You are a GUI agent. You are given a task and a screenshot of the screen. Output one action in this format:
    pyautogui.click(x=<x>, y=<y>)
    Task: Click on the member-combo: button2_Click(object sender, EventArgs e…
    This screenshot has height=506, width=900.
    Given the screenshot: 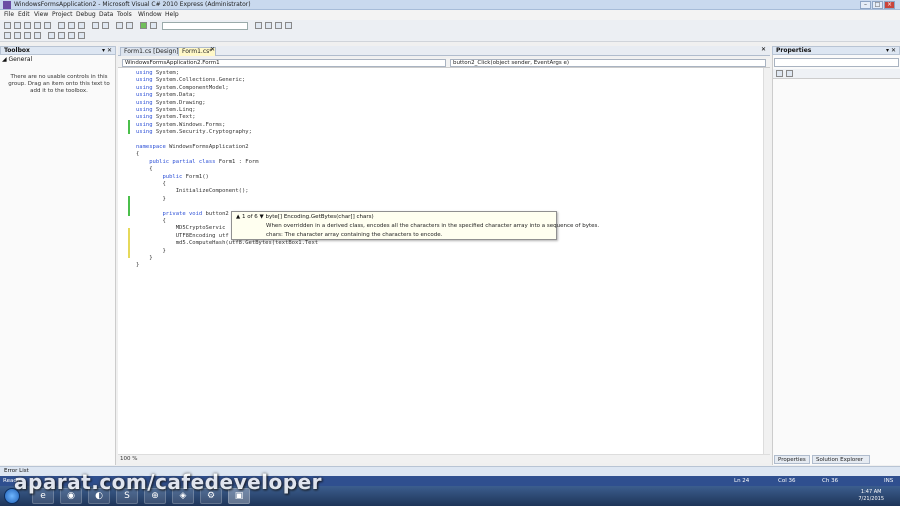 What is the action you would take?
    pyautogui.click(x=608, y=63)
    